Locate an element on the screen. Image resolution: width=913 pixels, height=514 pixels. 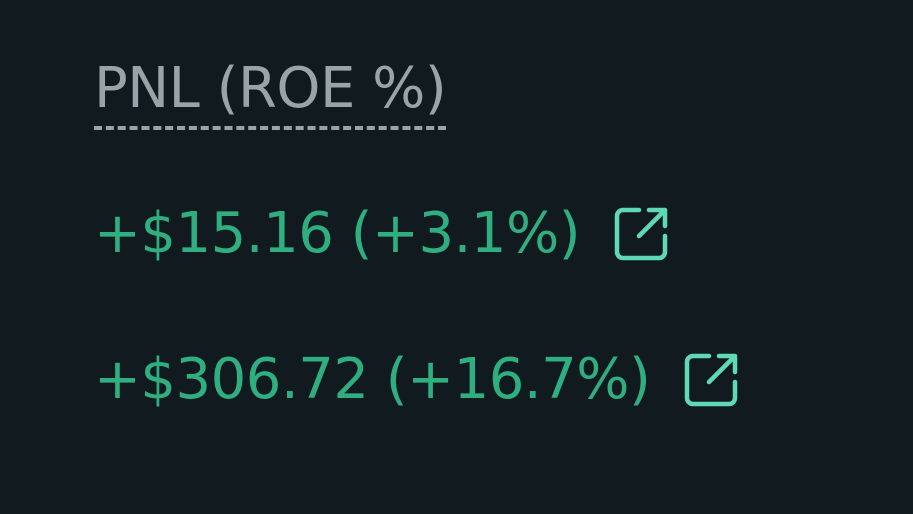
pnl-row: +$306.72 (+16.7%) is located at coordinates (420, 380).